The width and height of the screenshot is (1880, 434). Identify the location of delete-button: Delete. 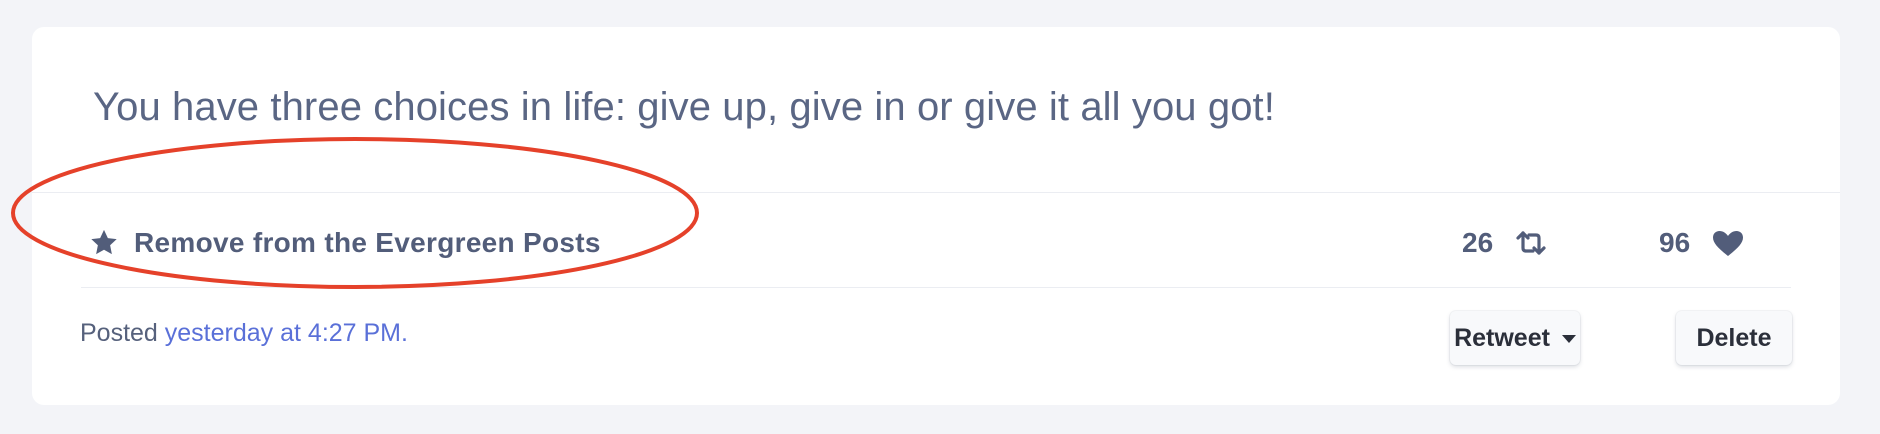
(1734, 338).